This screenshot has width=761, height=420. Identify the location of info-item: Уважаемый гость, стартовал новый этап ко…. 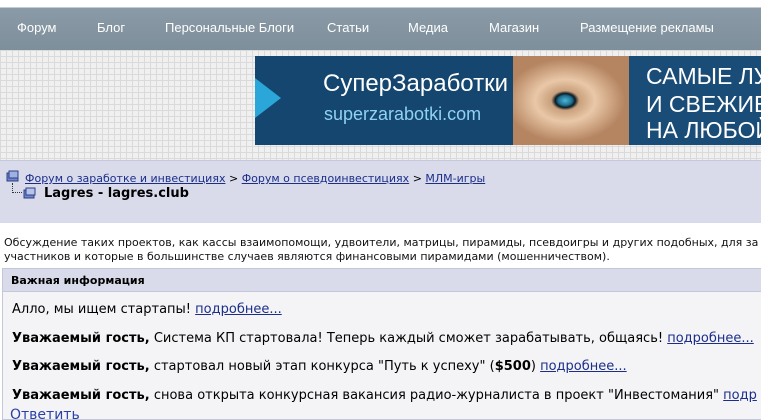
(319, 366).